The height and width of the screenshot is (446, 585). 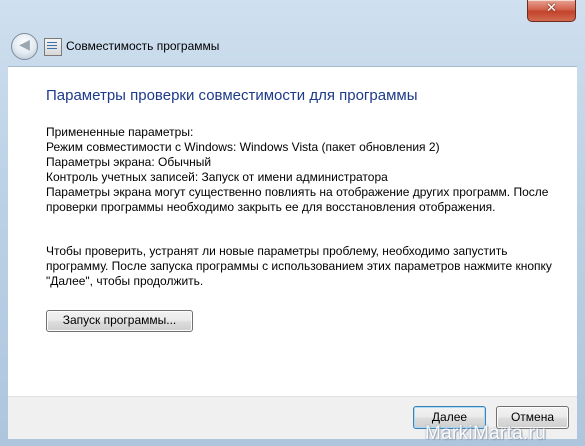 What do you see at coordinates (292, 48) in the screenshot?
I see `wizard-header: ◀ Совместимость программы` at bounding box center [292, 48].